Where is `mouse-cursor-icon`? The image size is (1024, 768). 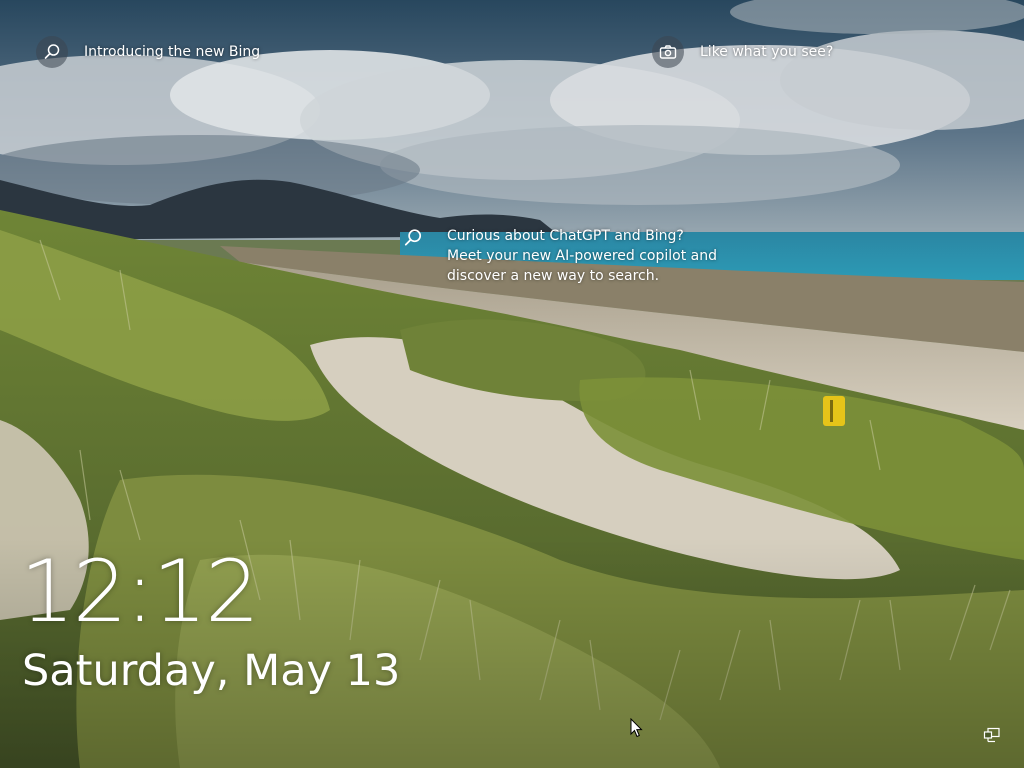 mouse-cursor-icon is located at coordinates (636, 728).